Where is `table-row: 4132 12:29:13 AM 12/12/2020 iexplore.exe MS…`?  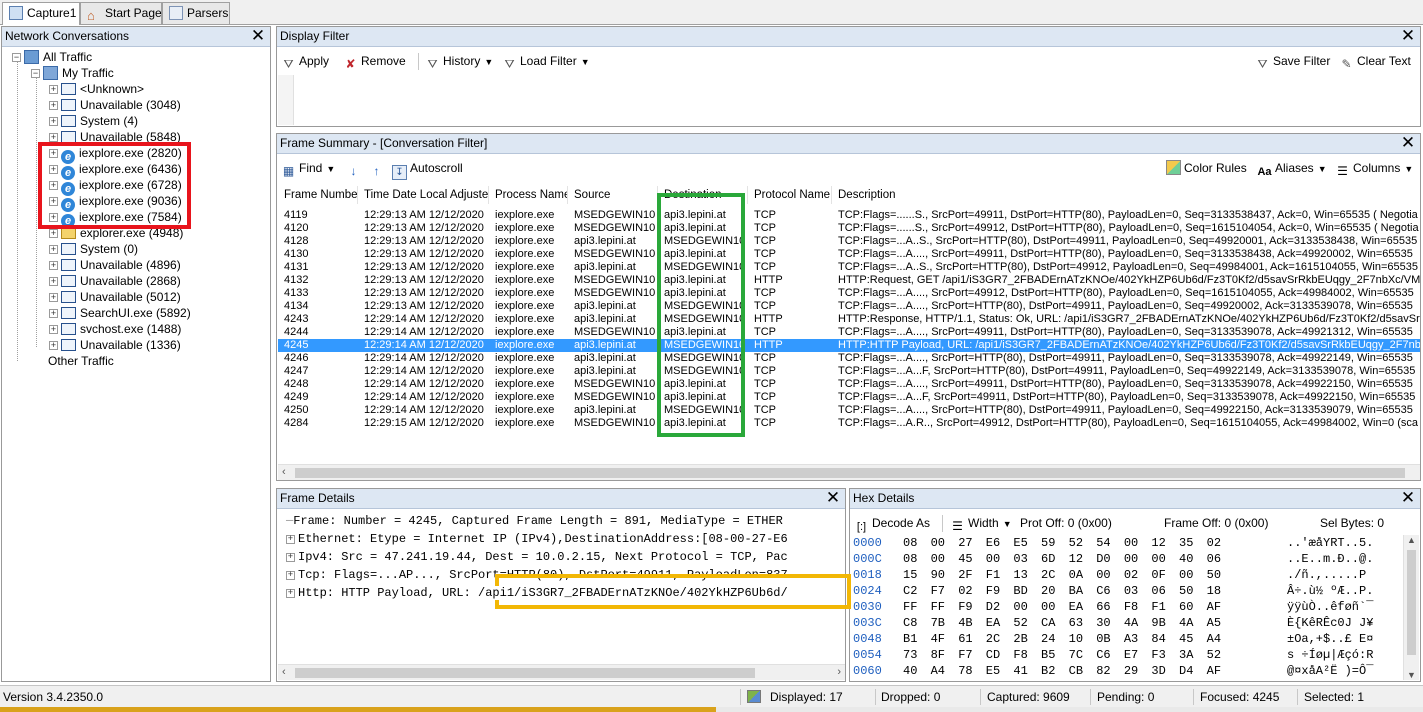
table-row: 4132 12:29:13 AM 12/12/2020 iexplore.exe MS… is located at coordinates (849, 280).